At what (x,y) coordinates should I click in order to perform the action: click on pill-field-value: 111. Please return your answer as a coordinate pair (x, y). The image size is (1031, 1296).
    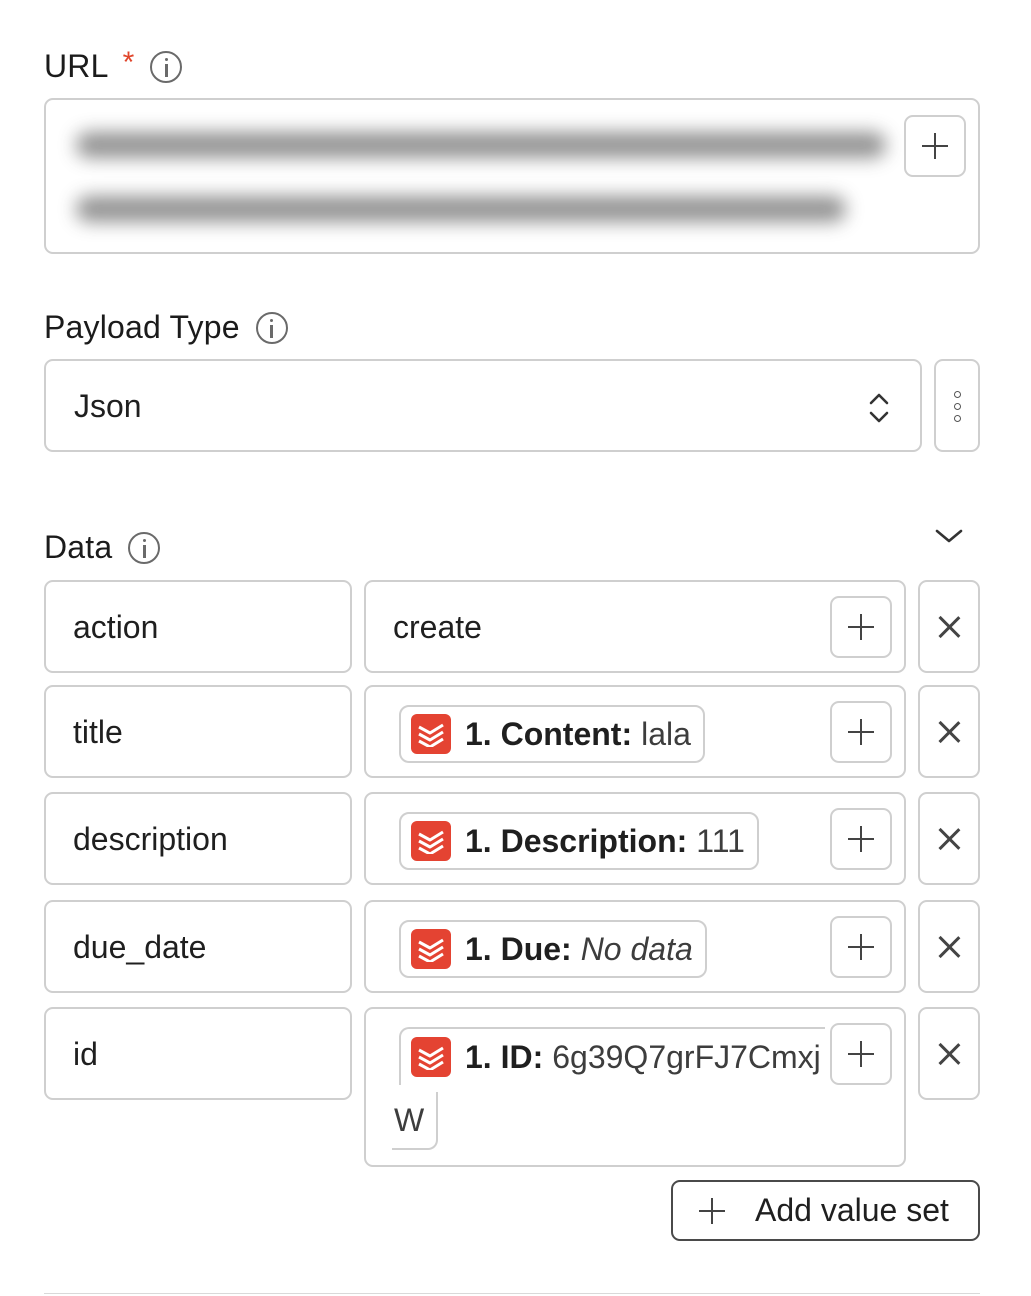
    Looking at the image, I should click on (720, 840).